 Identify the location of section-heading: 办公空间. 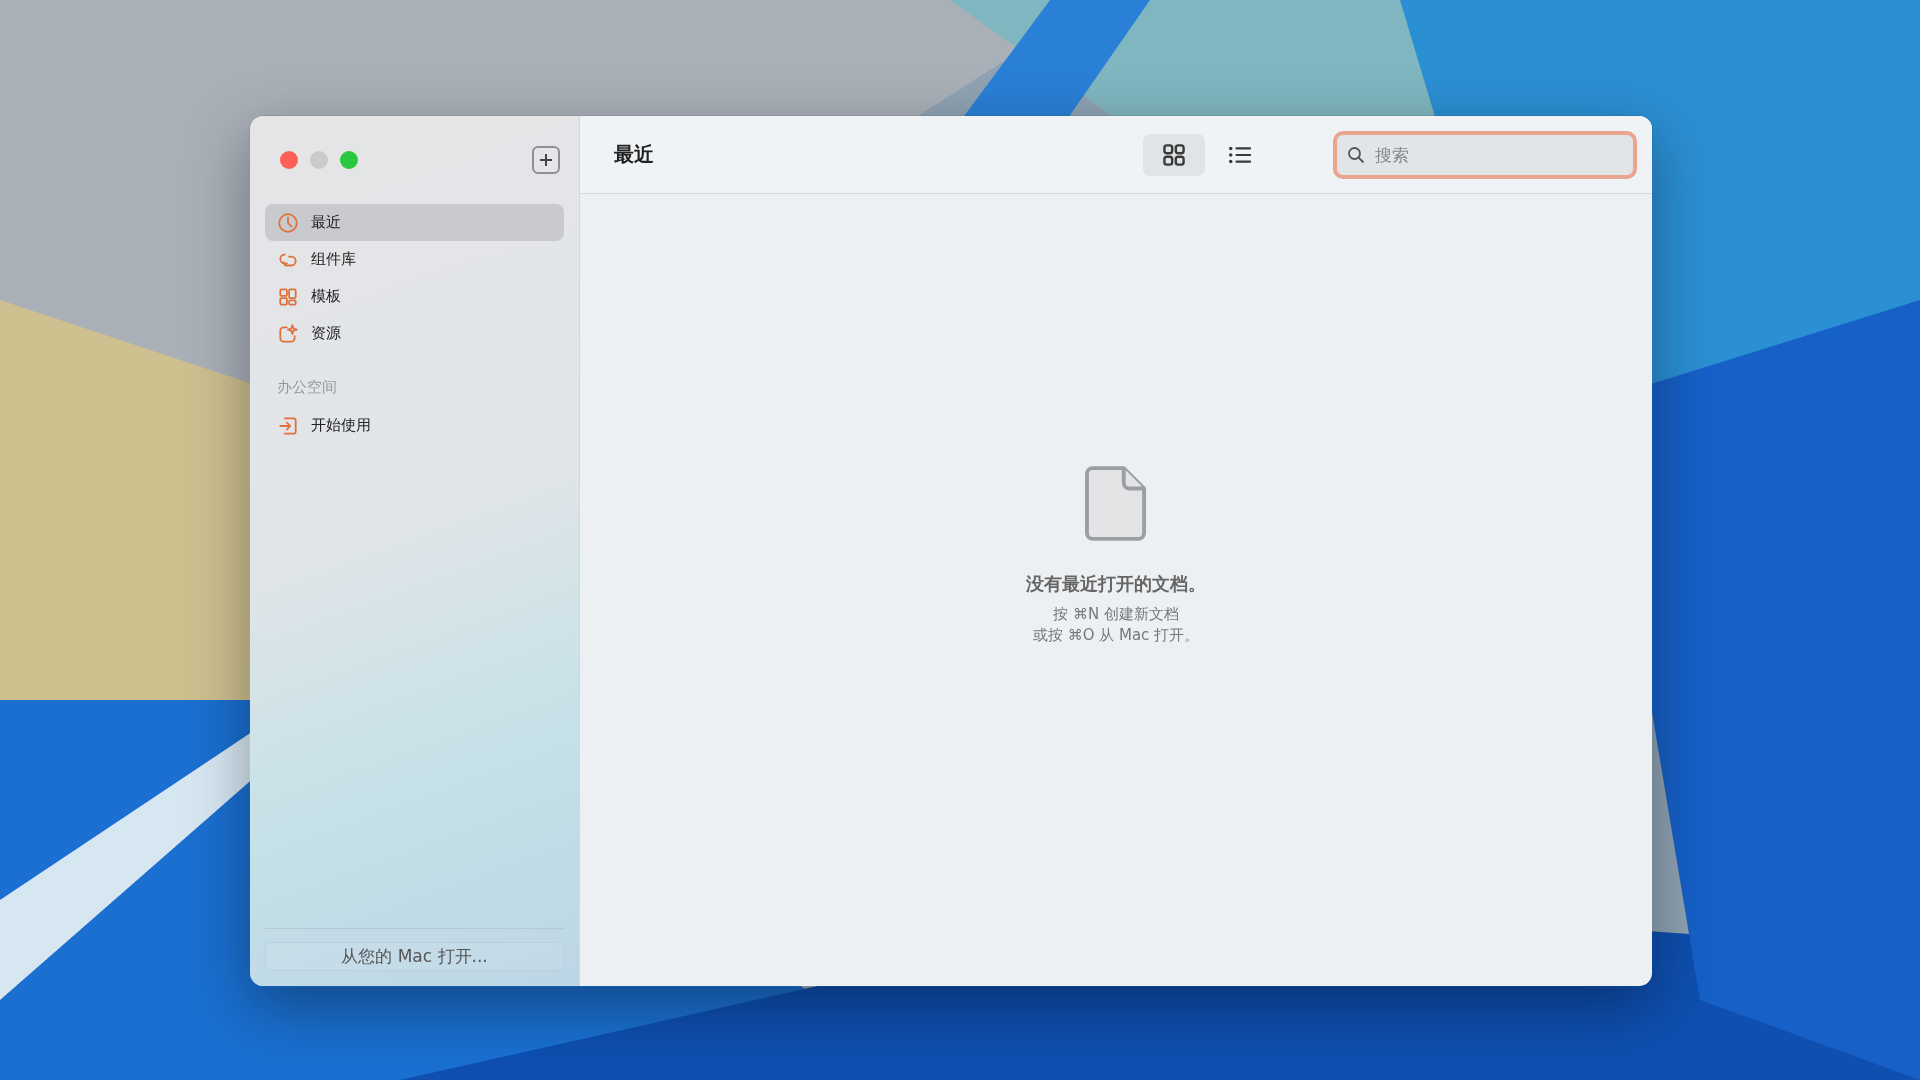
(307, 387).